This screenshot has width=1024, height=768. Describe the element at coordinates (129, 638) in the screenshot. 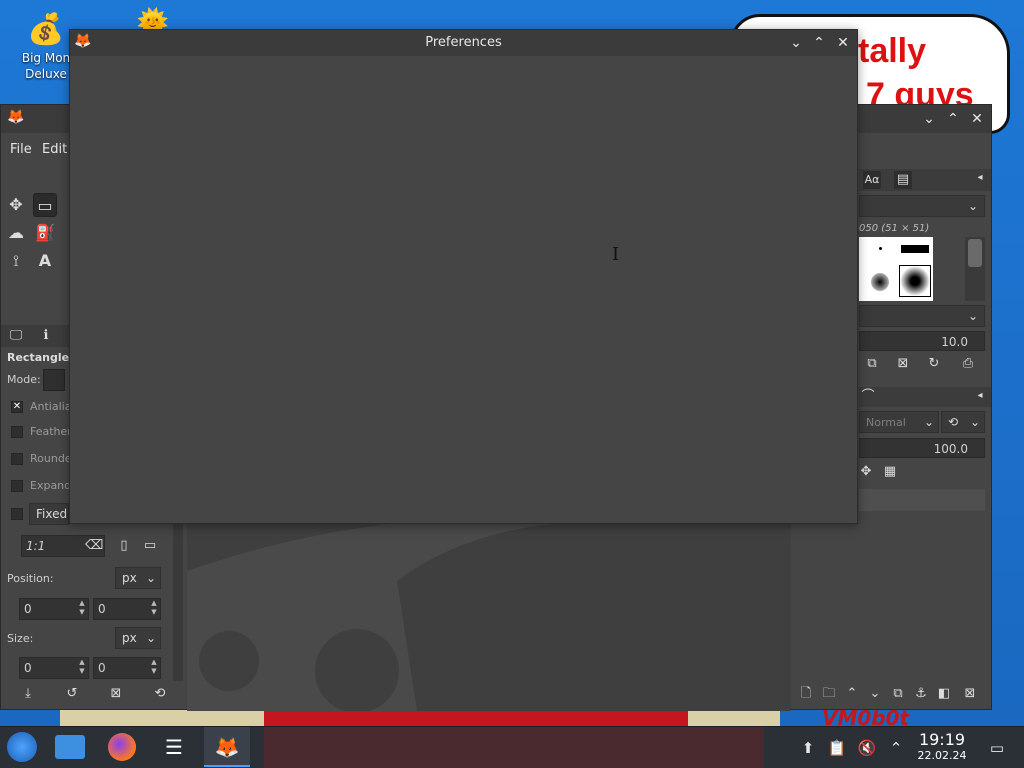

I see `size-unit-value: px` at that location.